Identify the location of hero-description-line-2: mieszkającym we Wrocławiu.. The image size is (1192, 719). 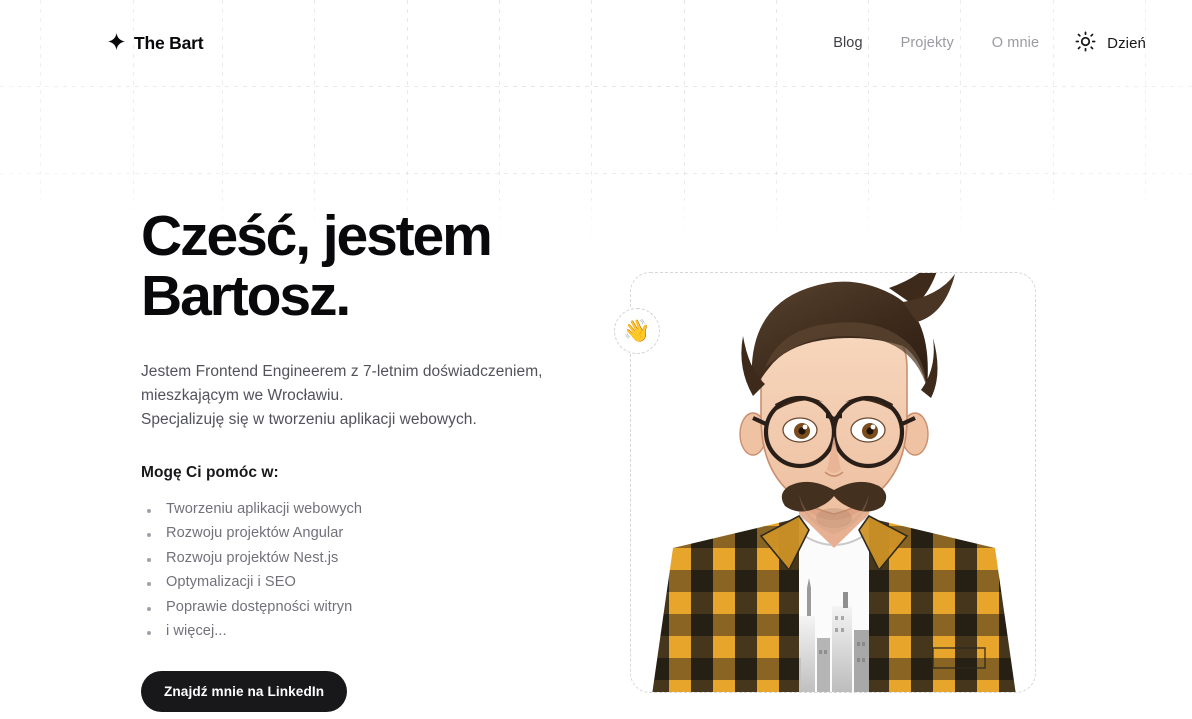
(242, 395).